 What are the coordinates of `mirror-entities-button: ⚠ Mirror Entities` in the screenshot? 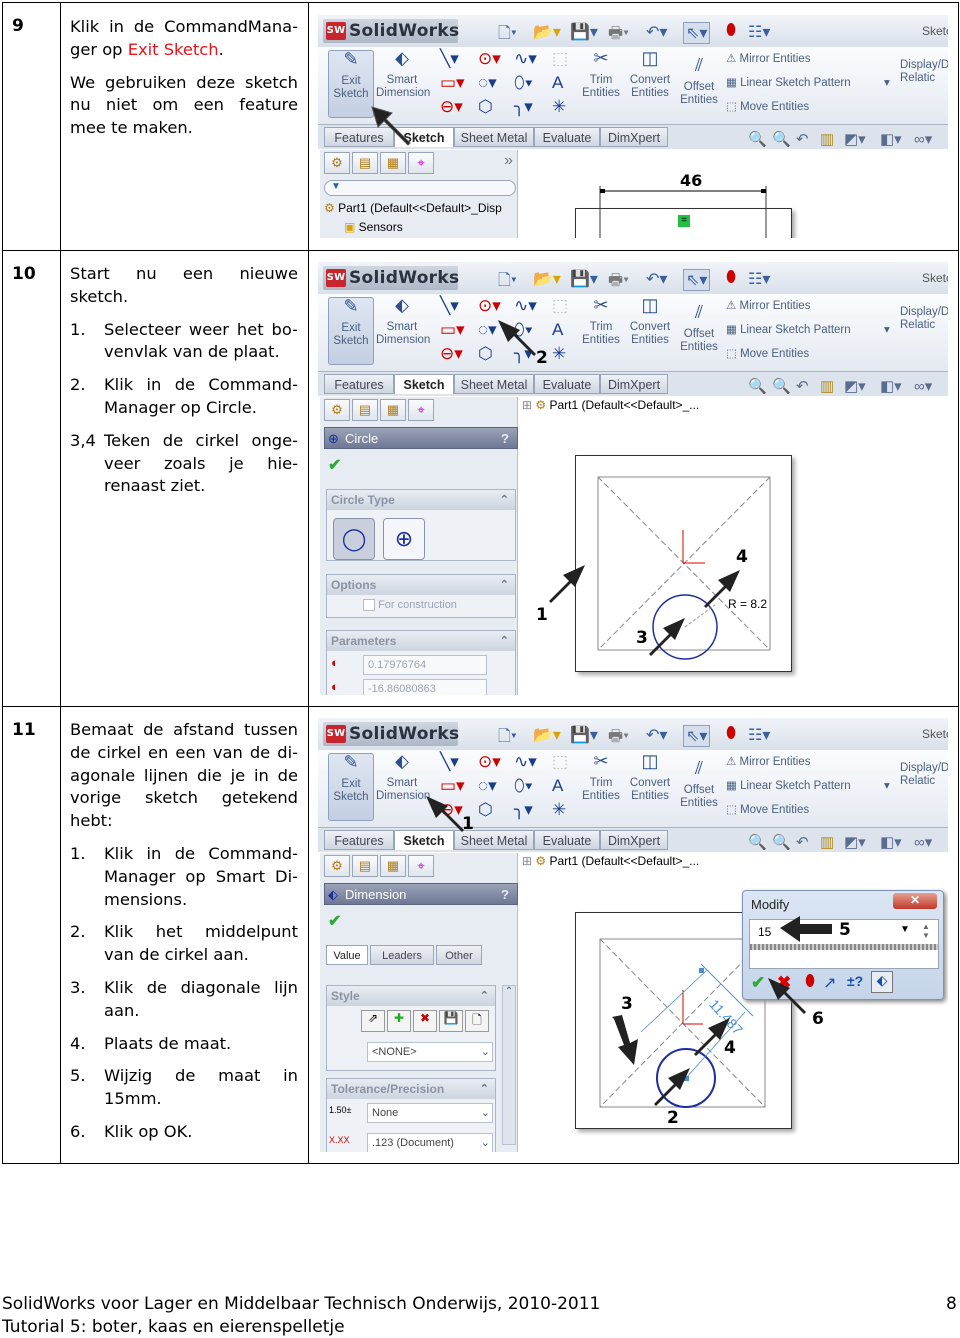 It's located at (768, 58).